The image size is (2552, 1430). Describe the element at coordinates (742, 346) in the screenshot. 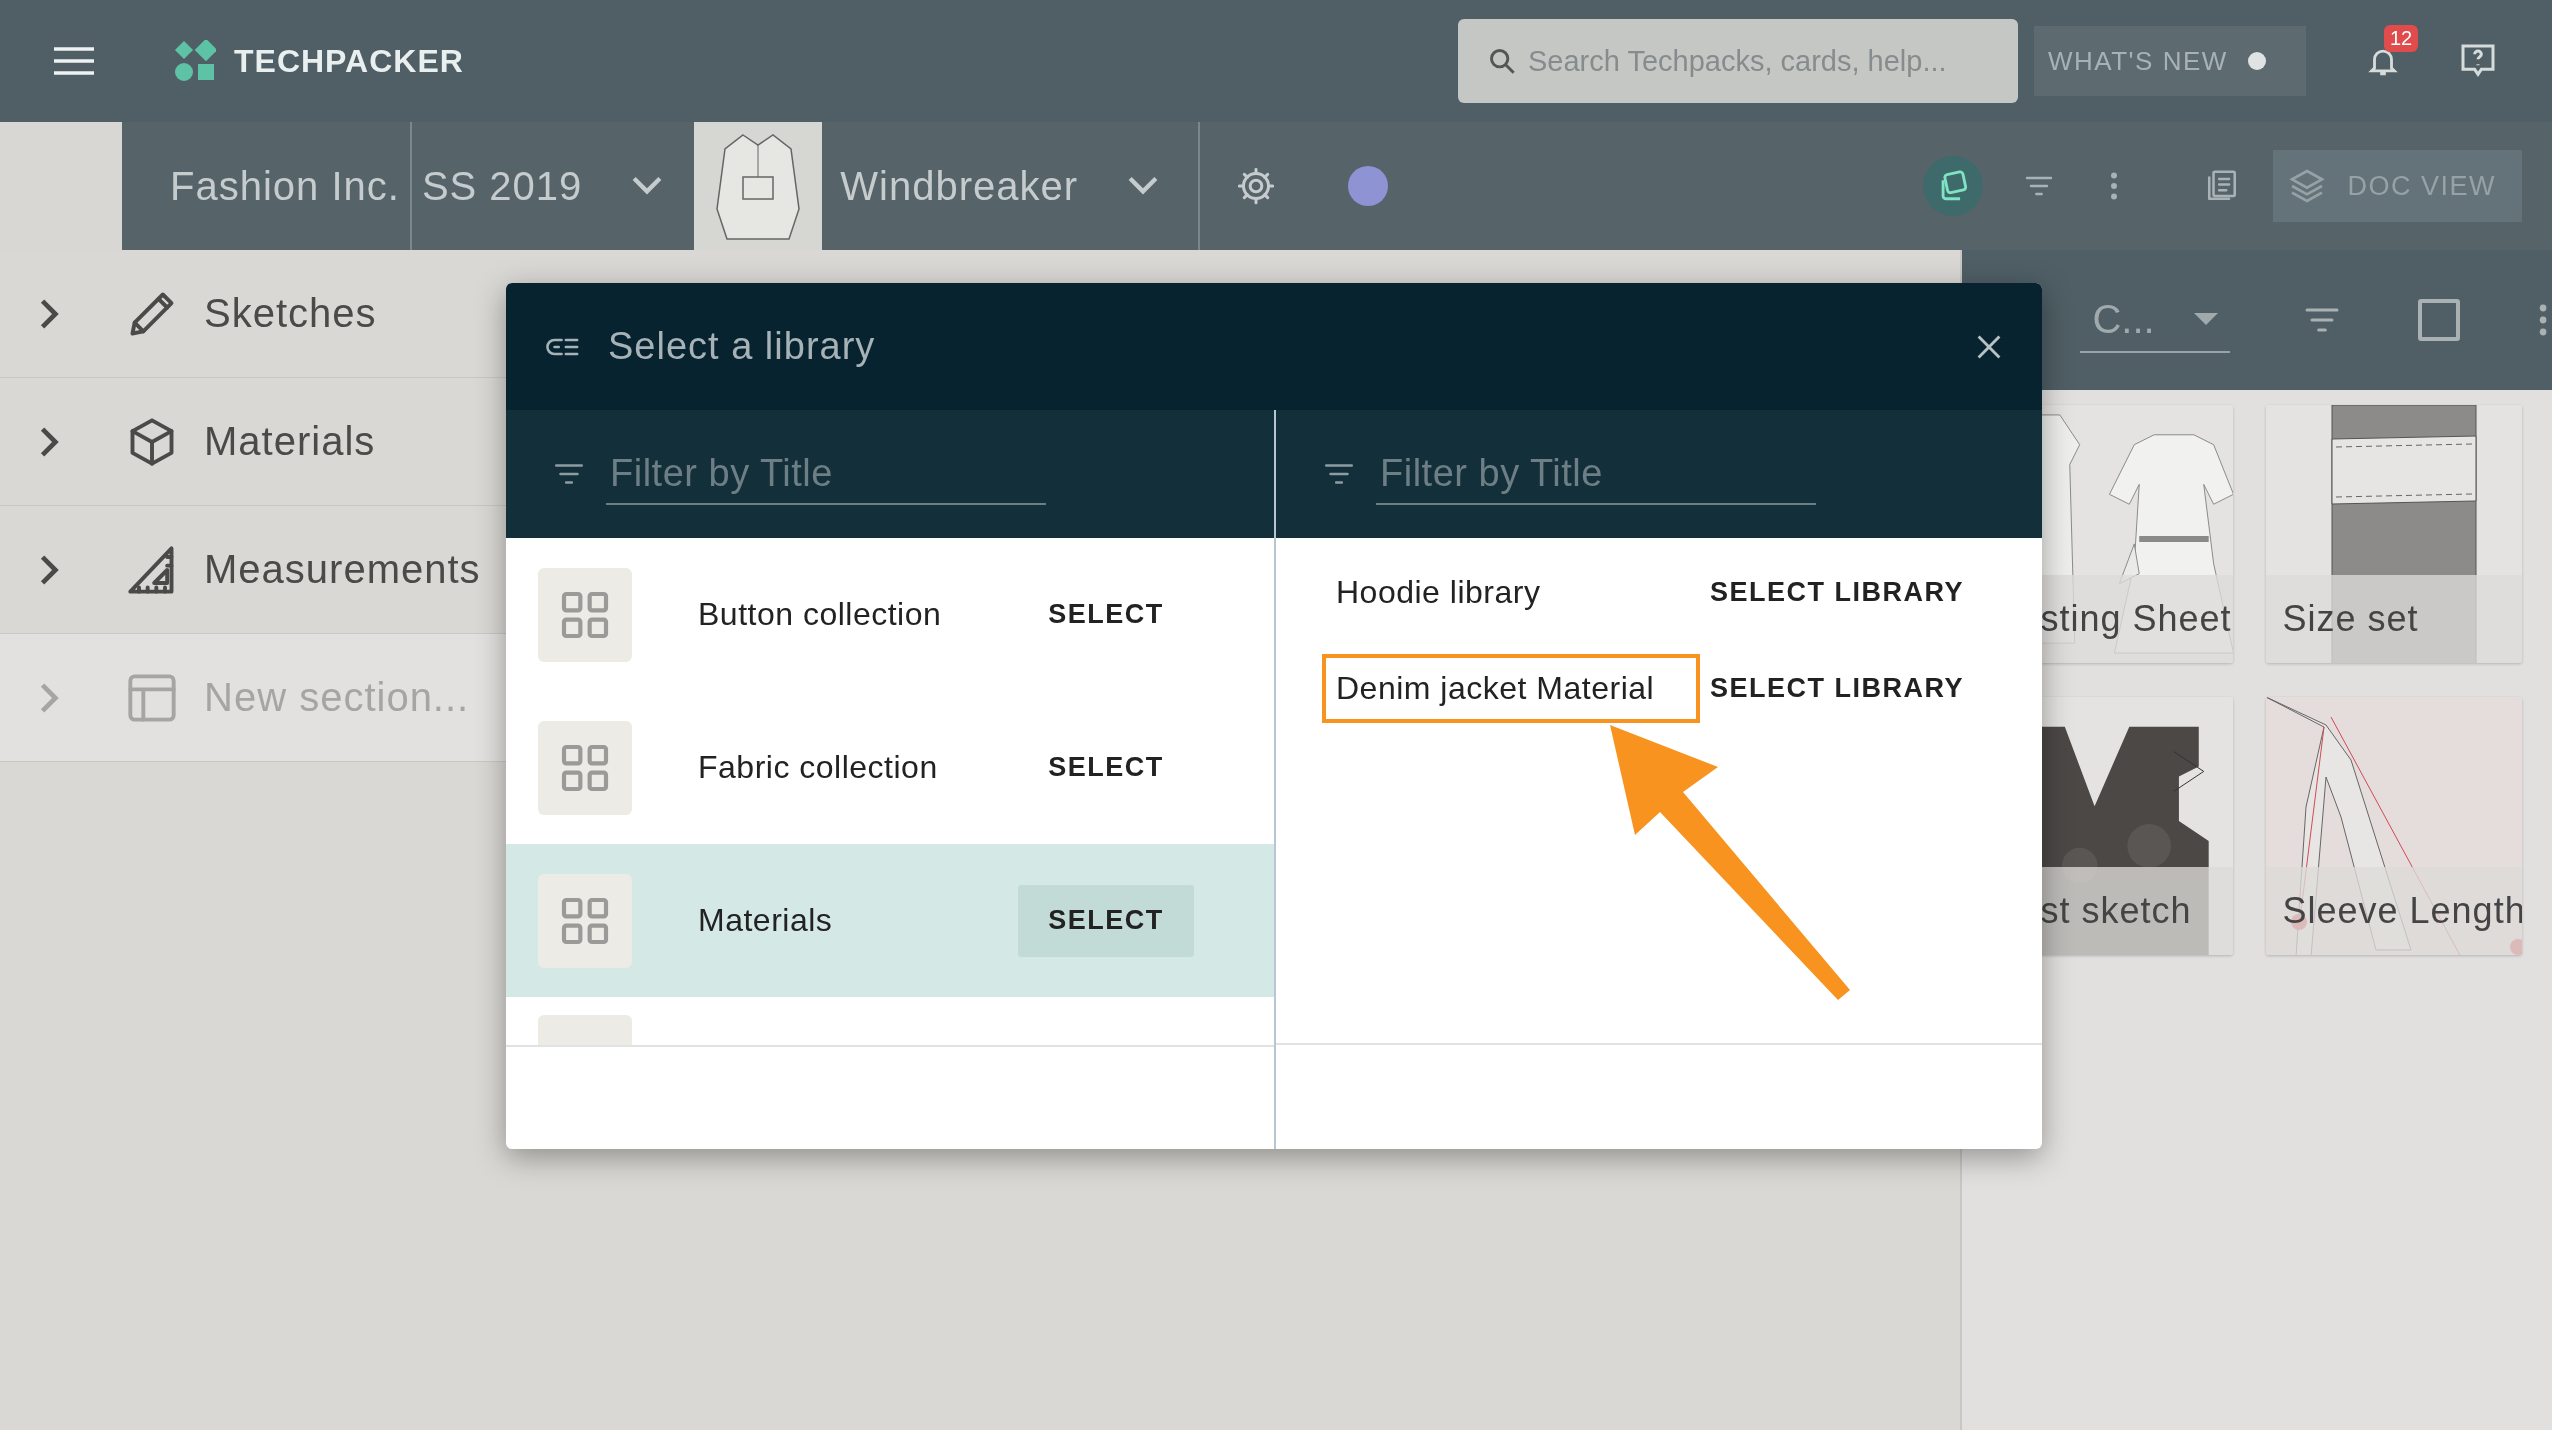

I see `dialog-title: Select a library` at that location.